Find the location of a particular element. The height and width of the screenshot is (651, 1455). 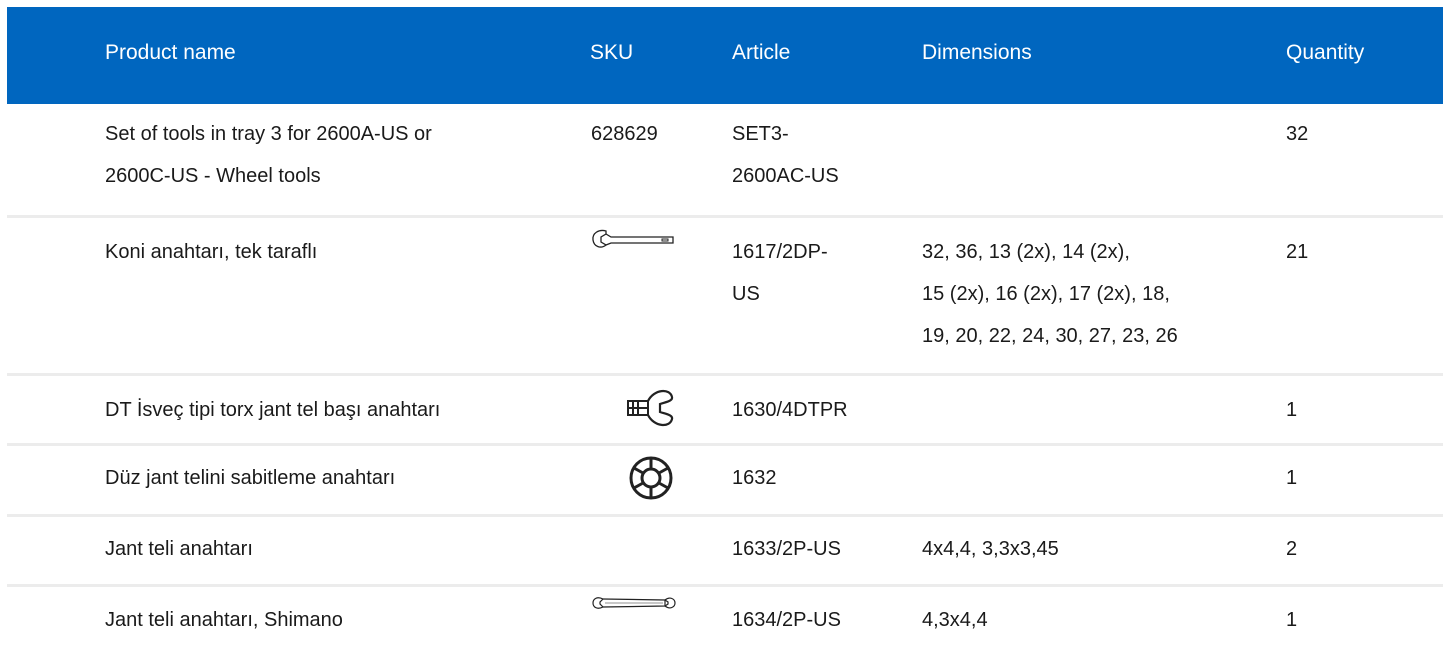

dimensions-cell: 4x4,4, 3,3x3,45 is located at coordinates (990, 549).